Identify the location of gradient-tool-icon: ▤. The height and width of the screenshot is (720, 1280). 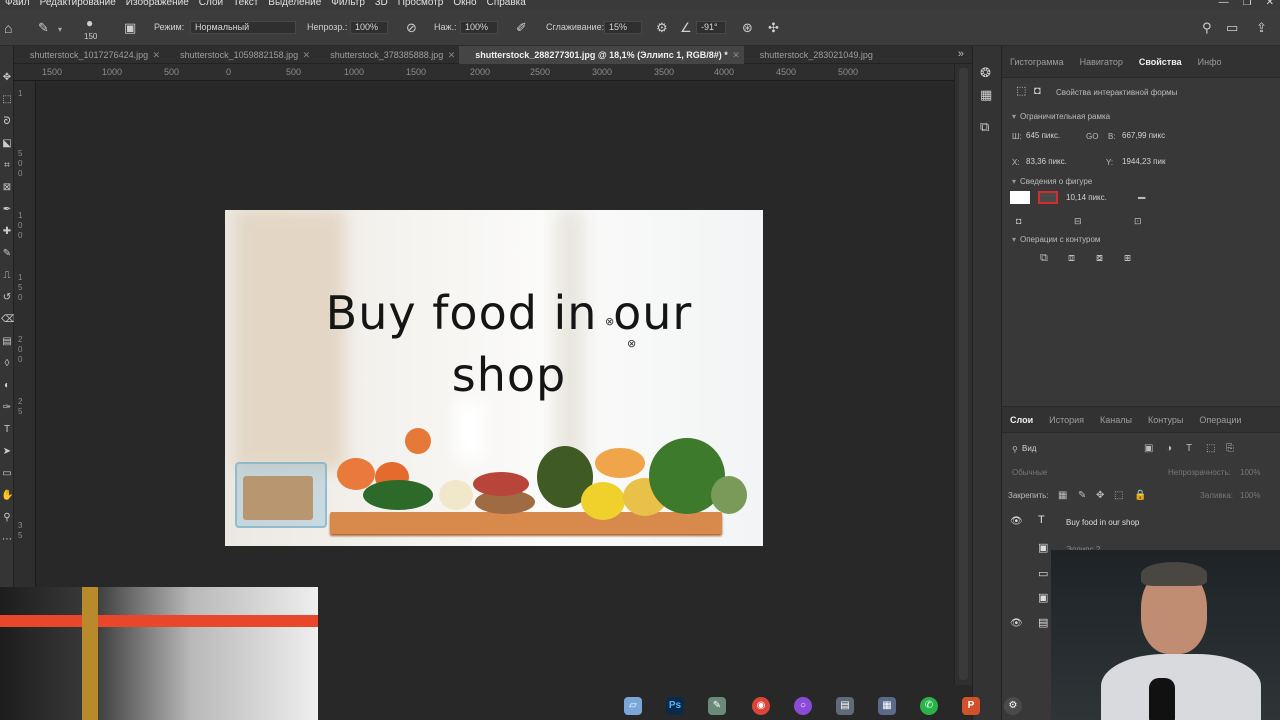
(7, 342).